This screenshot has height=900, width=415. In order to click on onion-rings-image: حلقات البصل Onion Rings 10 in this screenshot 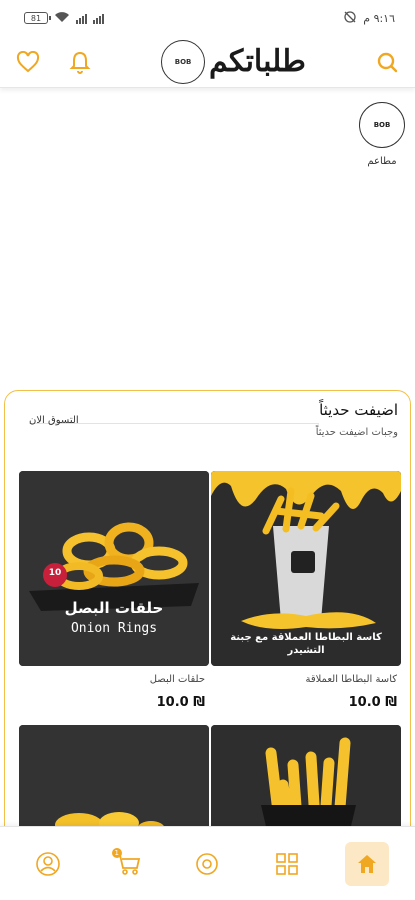, I will do `click(114, 568)`.